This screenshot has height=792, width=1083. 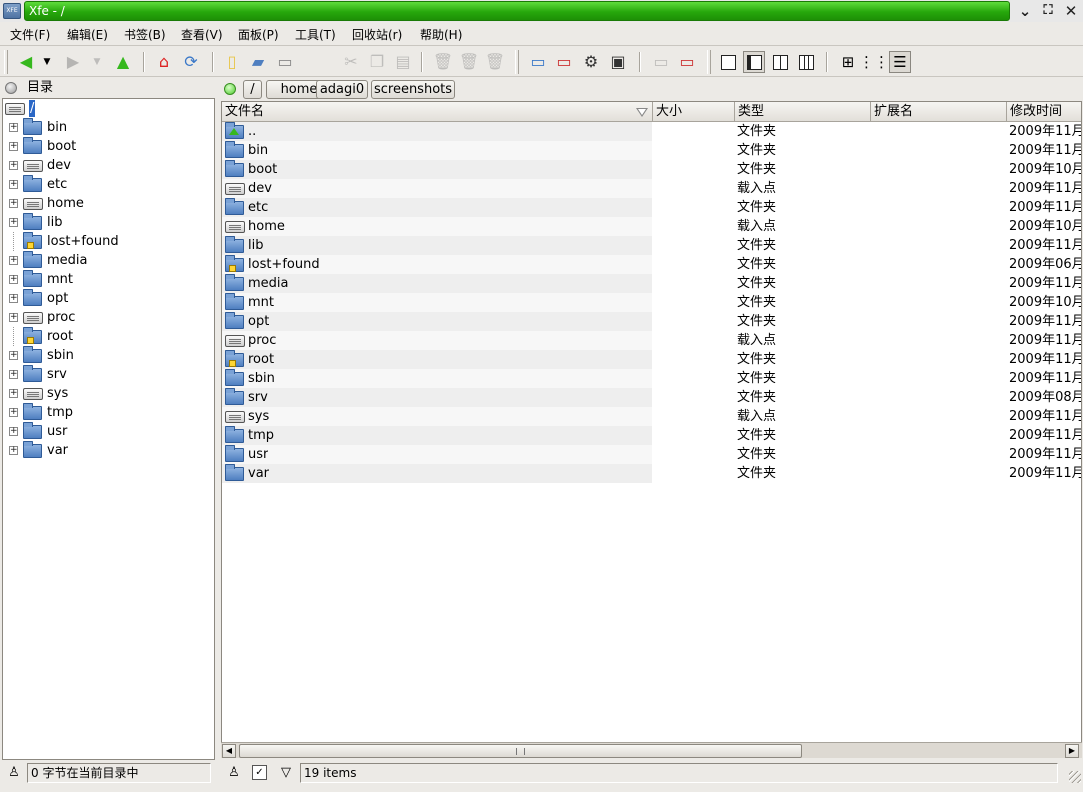 What do you see at coordinates (694, 112) in the screenshot?
I see `column-header-size: 大小` at bounding box center [694, 112].